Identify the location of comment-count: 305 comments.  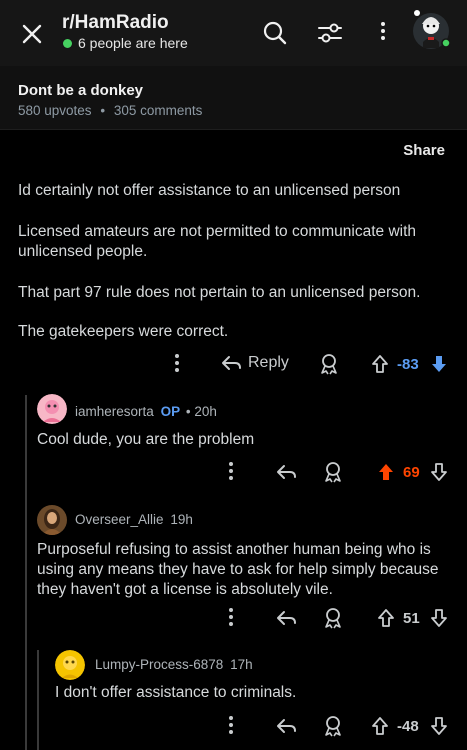
(158, 110).